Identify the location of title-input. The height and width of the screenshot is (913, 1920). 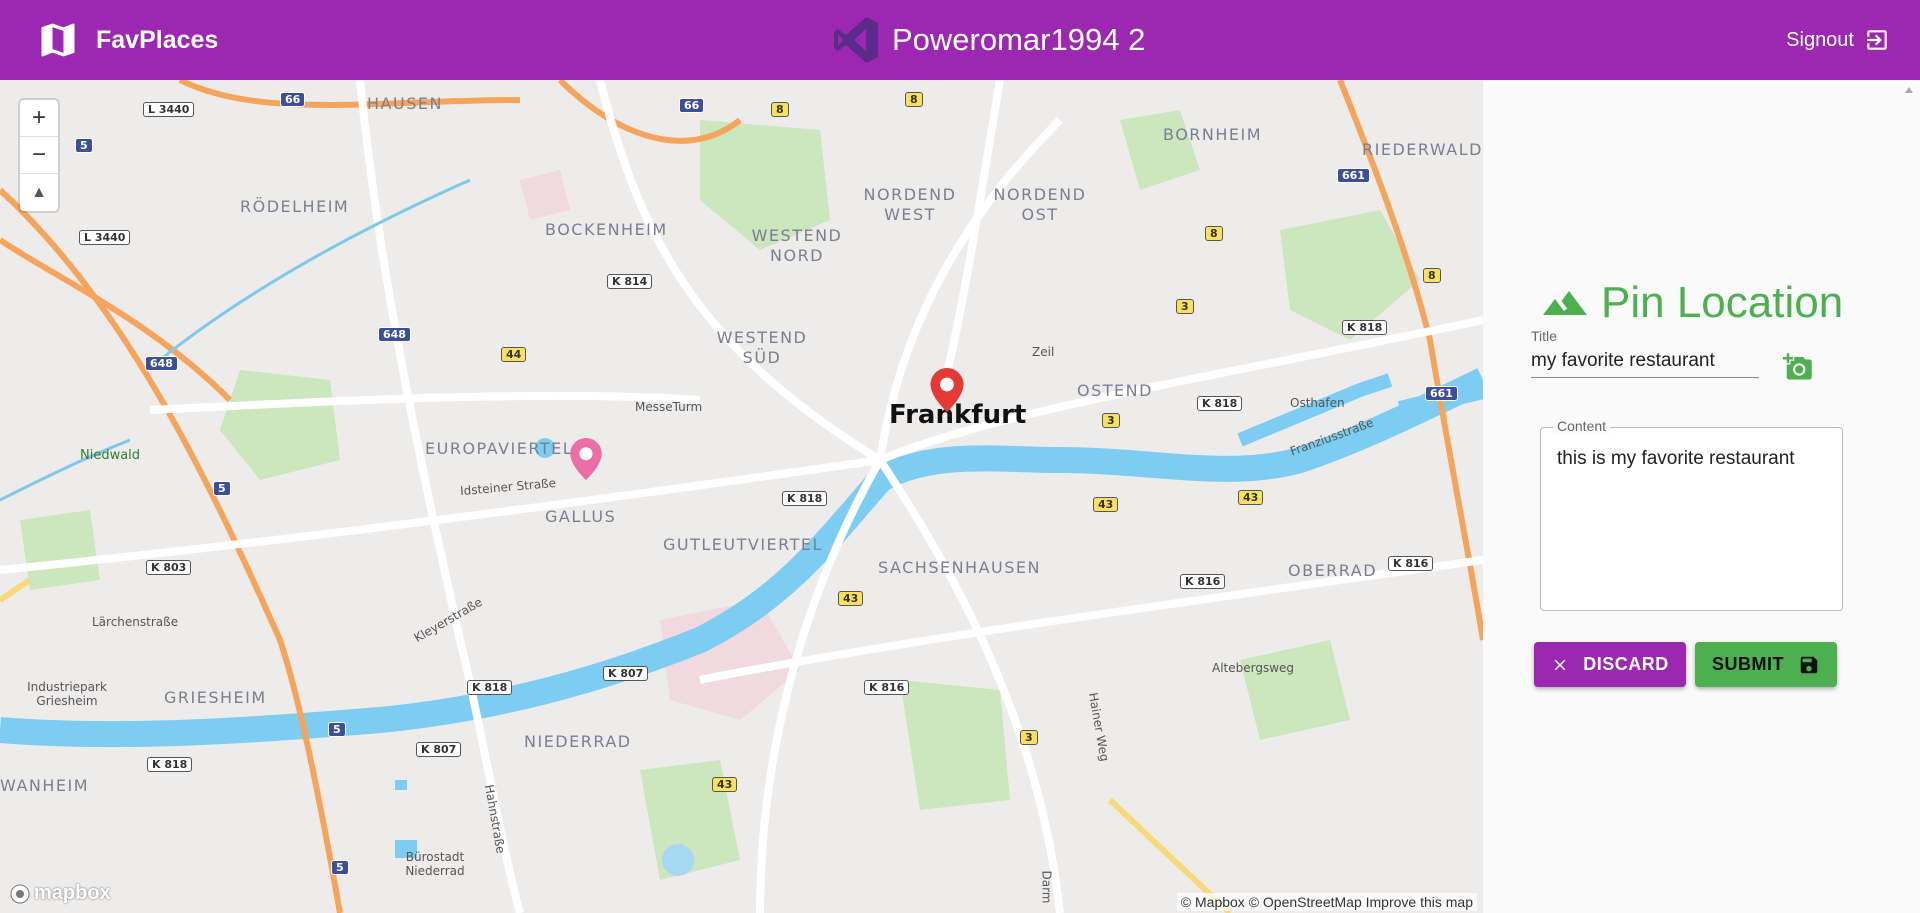
(1645, 361).